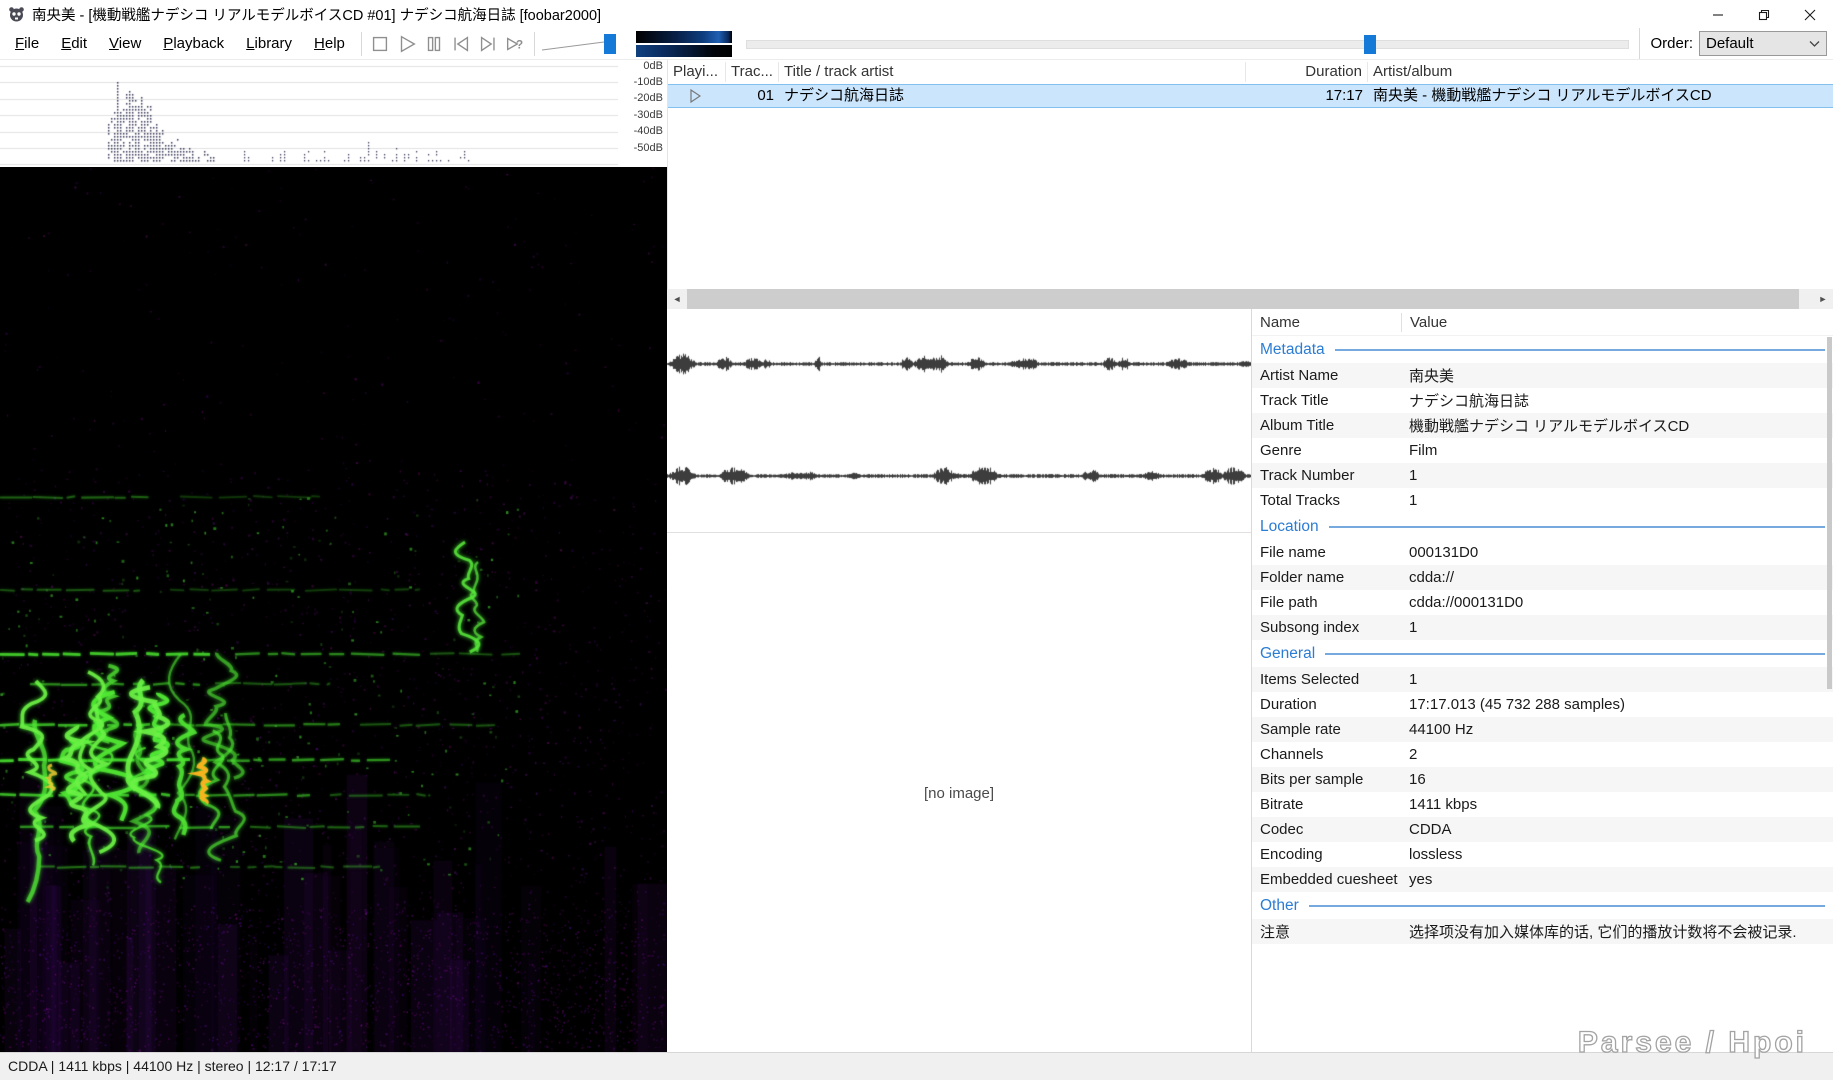 The image size is (1833, 1080). Describe the element at coordinates (648, 147) in the screenshot. I see `db-label: -50dB` at that location.